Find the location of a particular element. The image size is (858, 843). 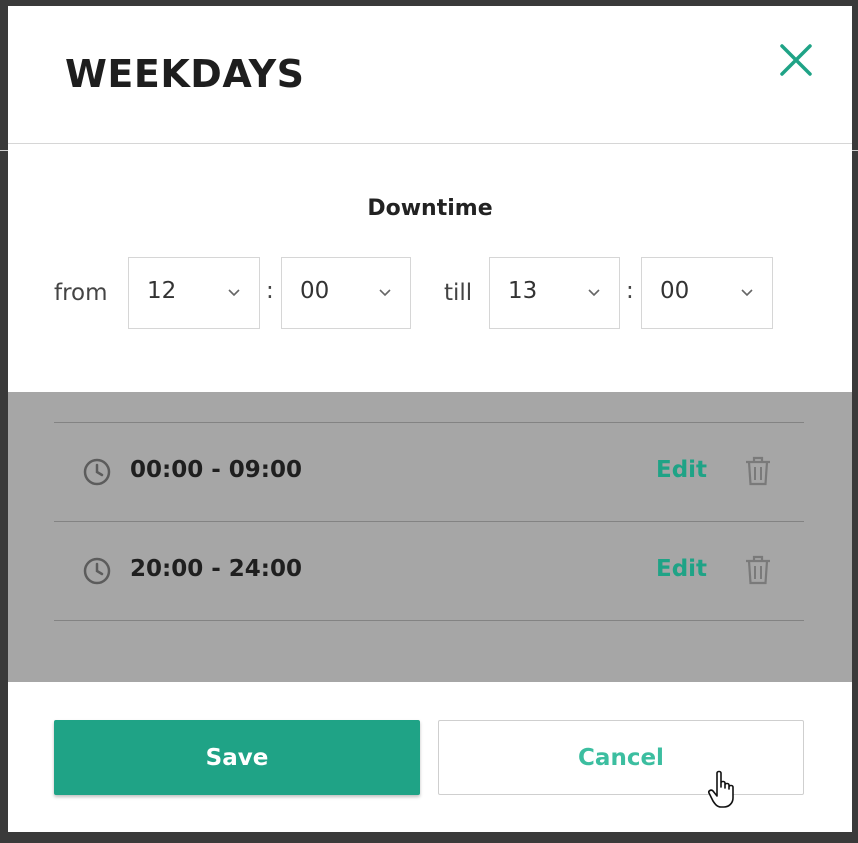

till-minute-select: 00 is located at coordinates (707, 293).